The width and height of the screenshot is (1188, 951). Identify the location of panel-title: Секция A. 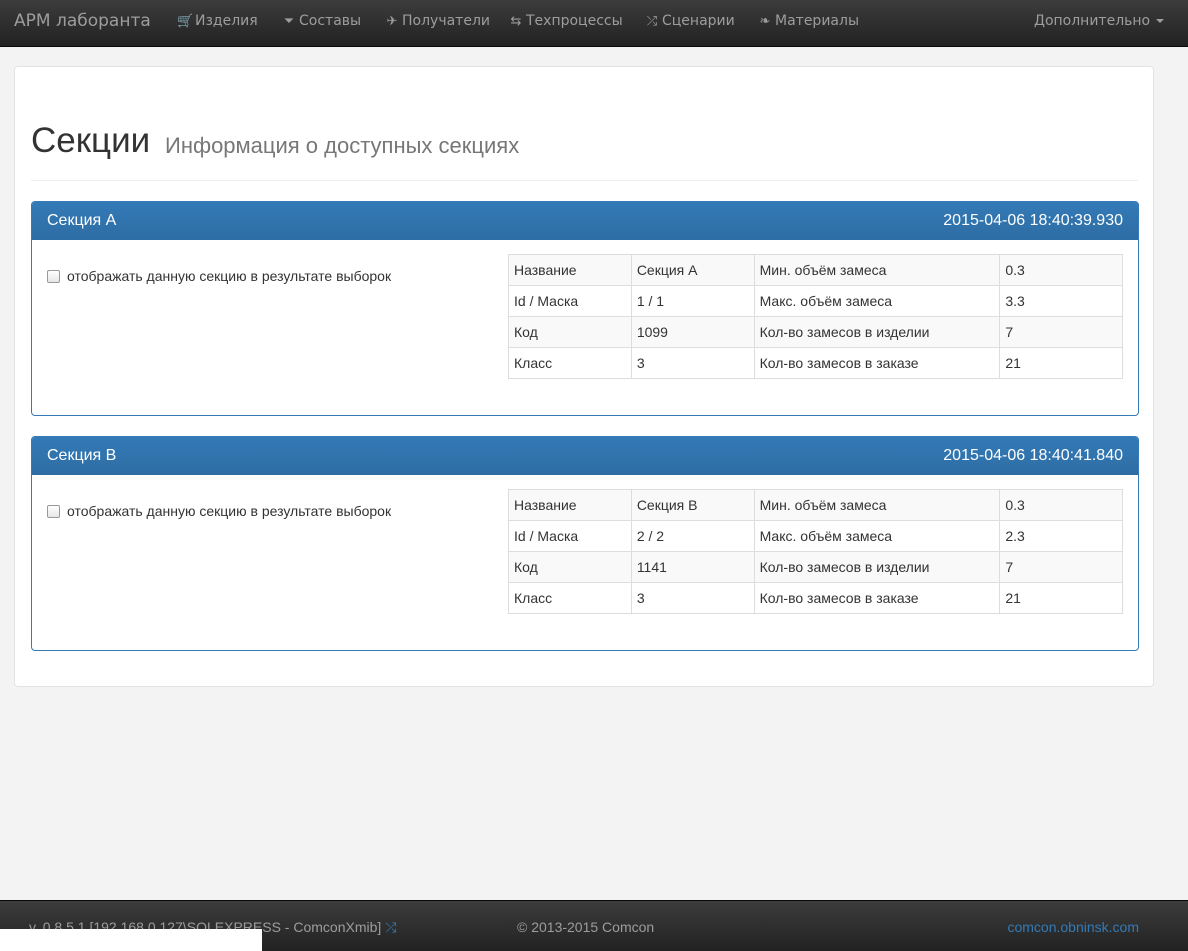
(82, 220).